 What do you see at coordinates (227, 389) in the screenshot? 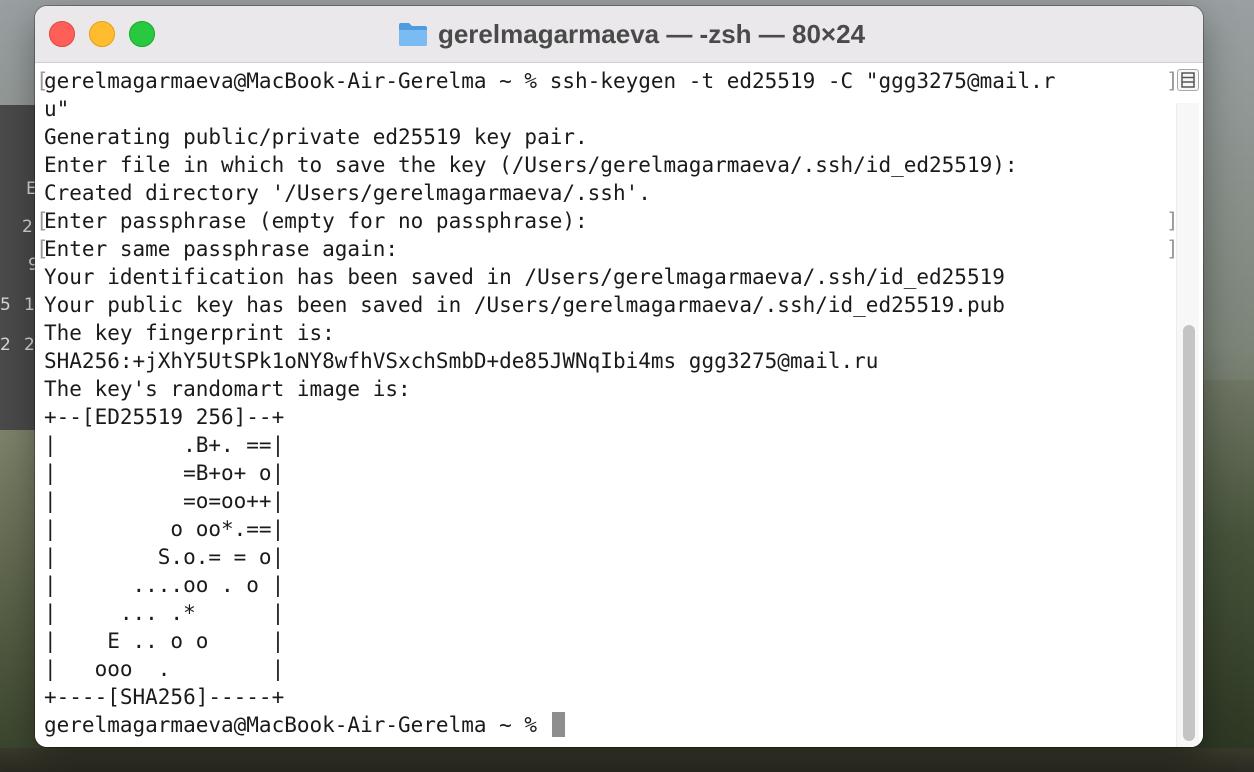
I see `terminal-line-text: The key's randomart image is:` at bounding box center [227, 389].